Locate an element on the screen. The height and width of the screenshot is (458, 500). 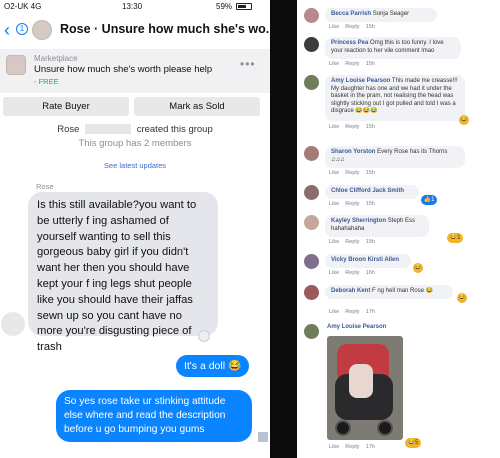
comment-bubble: Becca Parrish Sonja Seager is located at coordinates (381, 15).